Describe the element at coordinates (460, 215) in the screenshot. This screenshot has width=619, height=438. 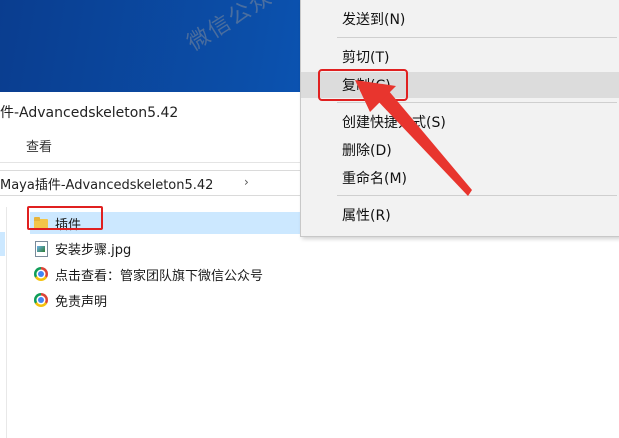
I see `menu-item-properties: 属性(R)` at that location.